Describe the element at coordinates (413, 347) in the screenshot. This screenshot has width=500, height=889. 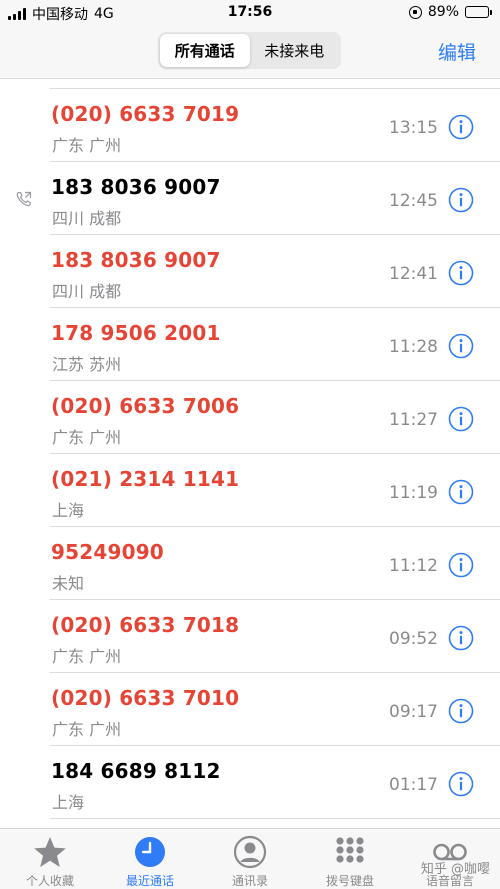
I see `call-time: 11:28` at that location.